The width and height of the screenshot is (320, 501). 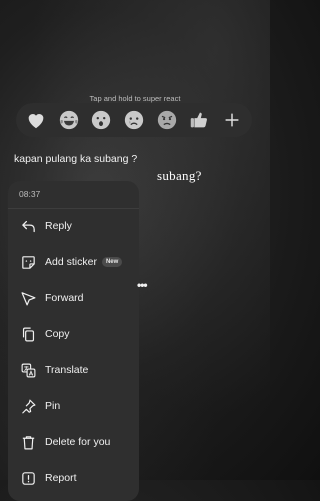 I want to click on forward-button: Forward, so click(x=73, y=298).